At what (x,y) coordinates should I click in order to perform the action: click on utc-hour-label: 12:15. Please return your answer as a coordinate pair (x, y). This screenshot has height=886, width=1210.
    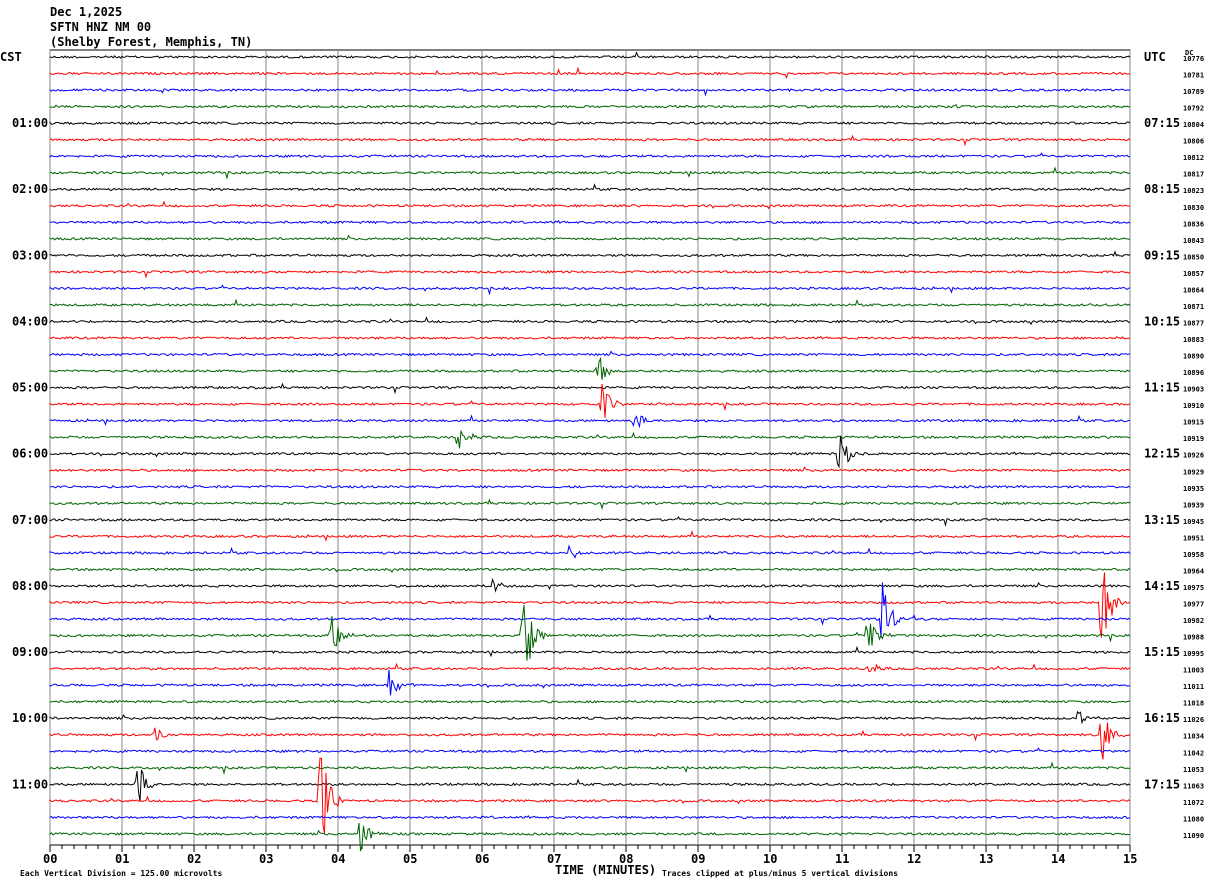
    Looking at the image, I should click on (1162, 454).